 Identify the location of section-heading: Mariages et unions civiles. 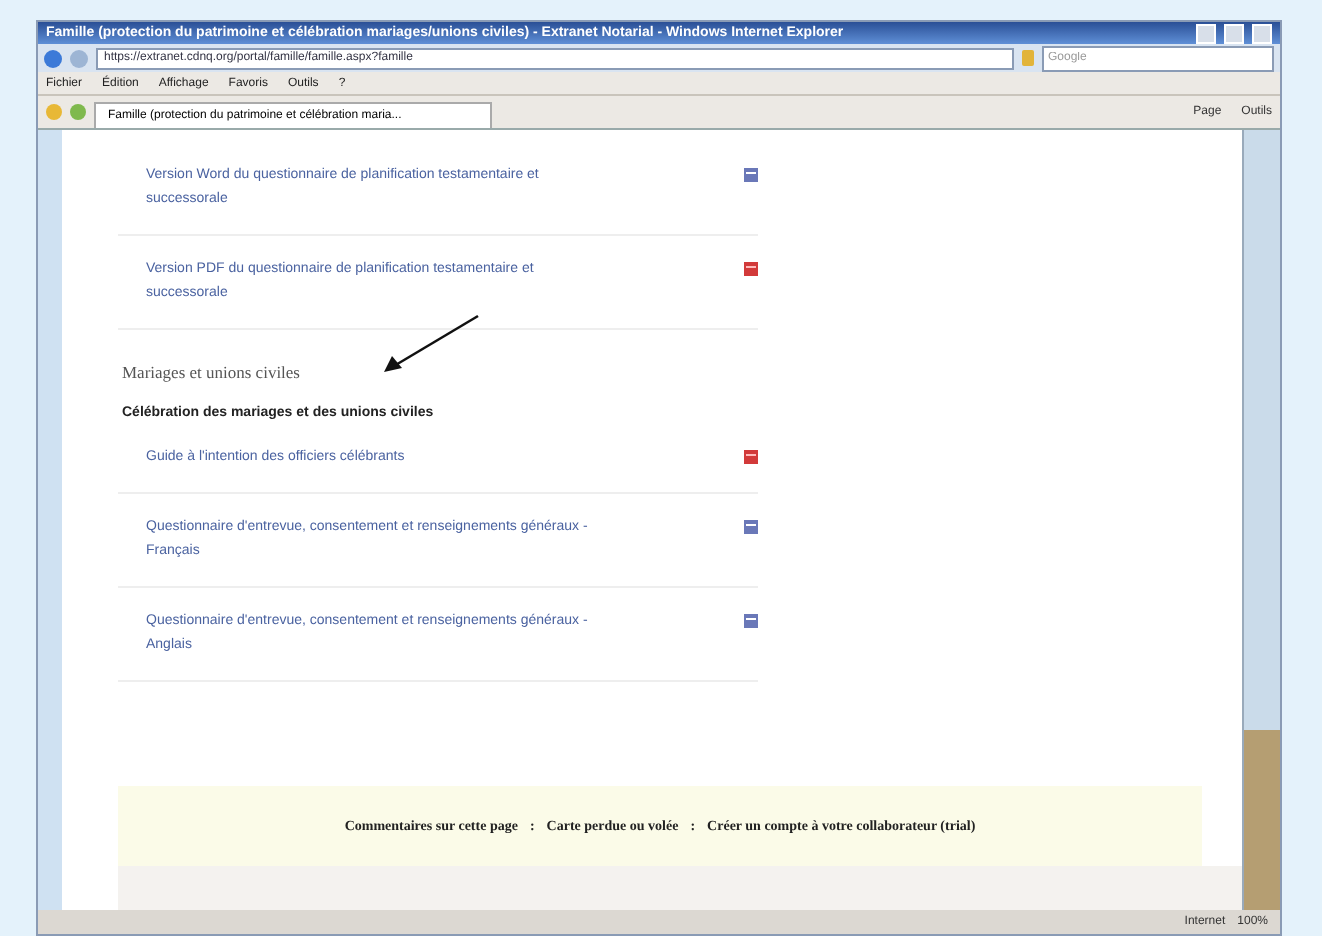
(212, 372).